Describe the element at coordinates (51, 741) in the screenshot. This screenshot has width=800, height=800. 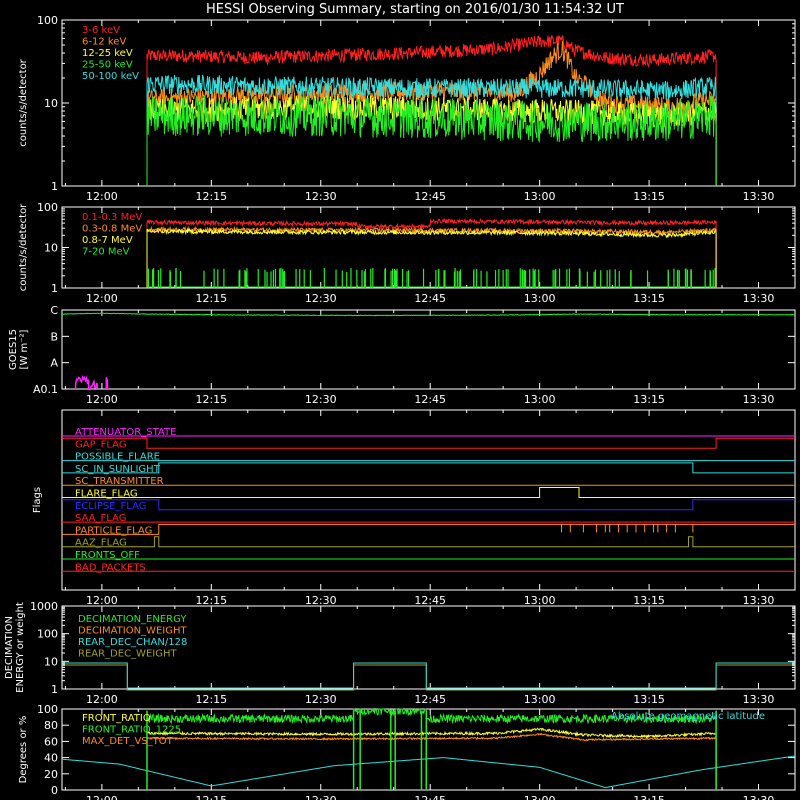
I see `y-tick-label: 60` at that location.